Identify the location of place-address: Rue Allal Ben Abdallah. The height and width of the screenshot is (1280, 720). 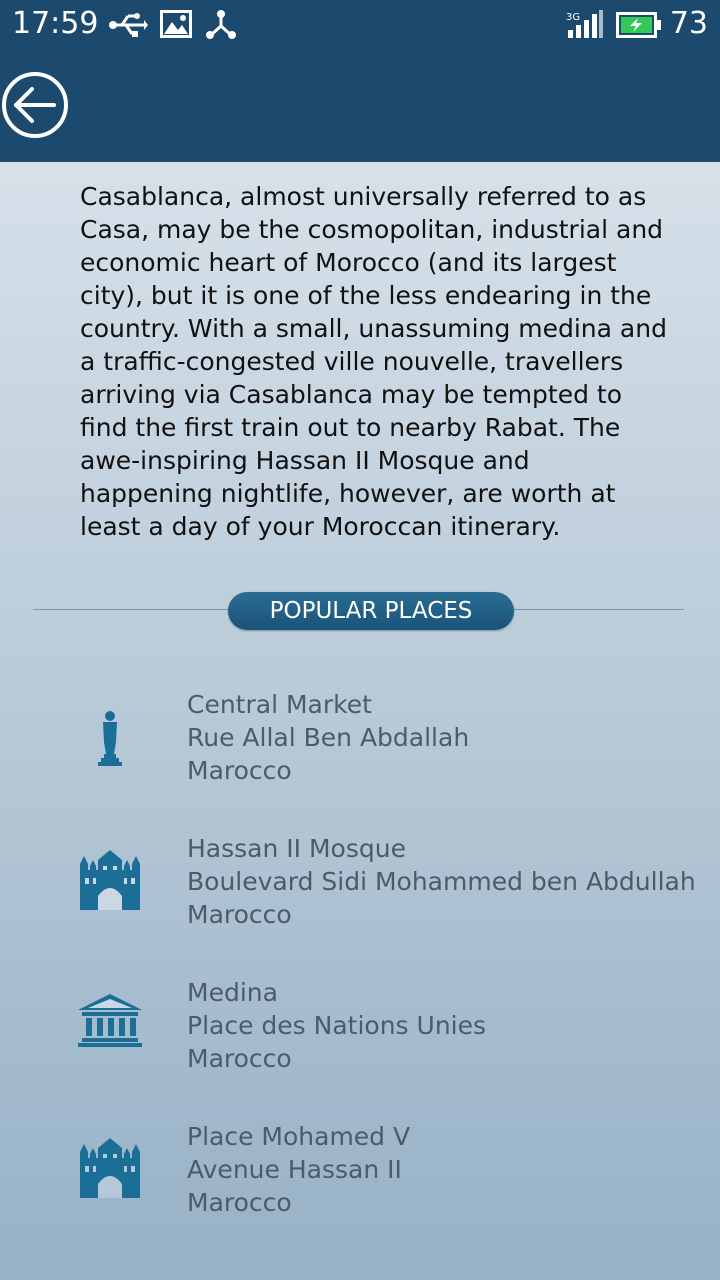
(328, 737).